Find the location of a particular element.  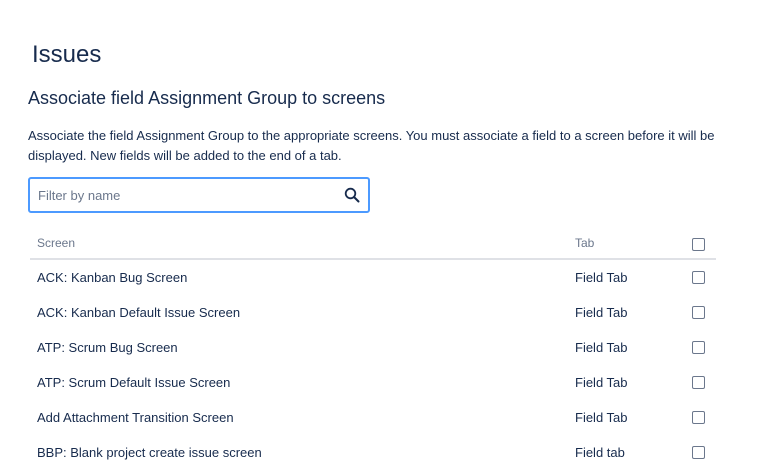

table-header: Screen Tab is located at coordinates (373, 245).